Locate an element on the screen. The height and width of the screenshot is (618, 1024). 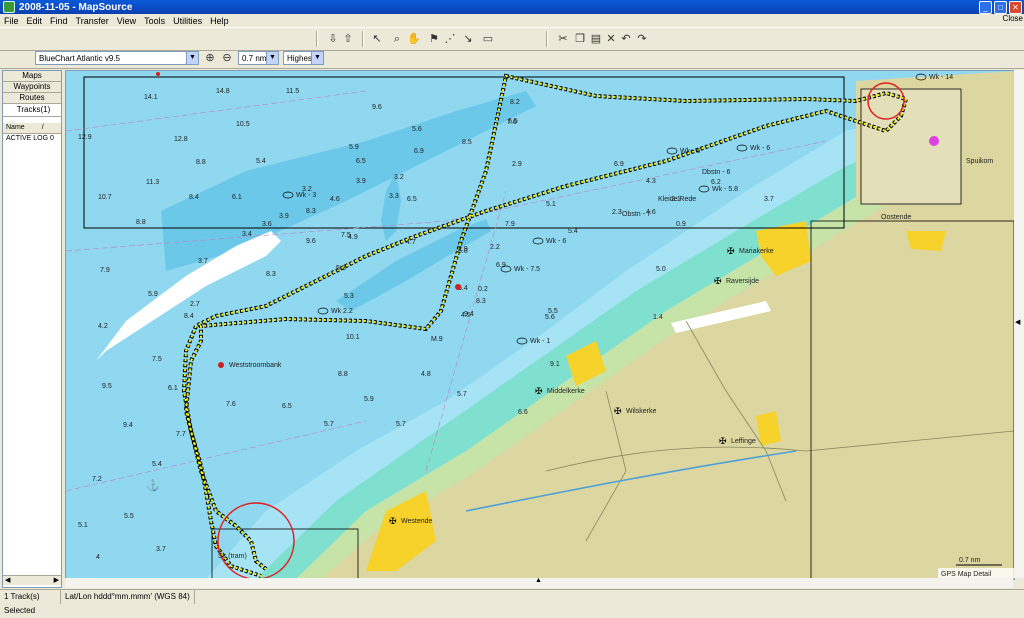
menu-tools: Tools is located at coordinates (154, 21).